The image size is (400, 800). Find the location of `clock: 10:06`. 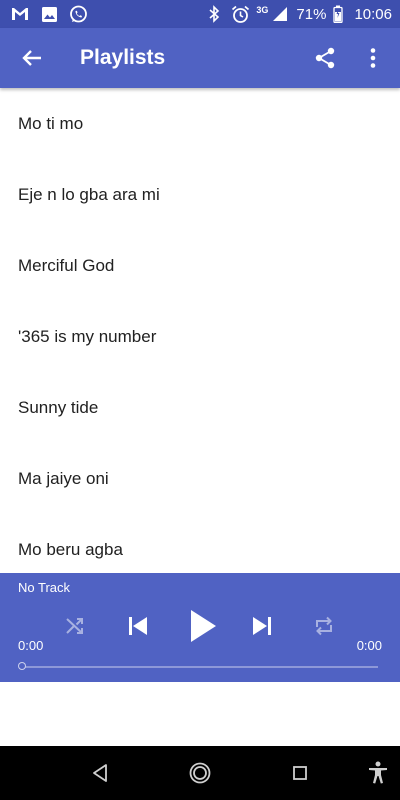

clock: 10:06 is located at coordinates (373, 14).